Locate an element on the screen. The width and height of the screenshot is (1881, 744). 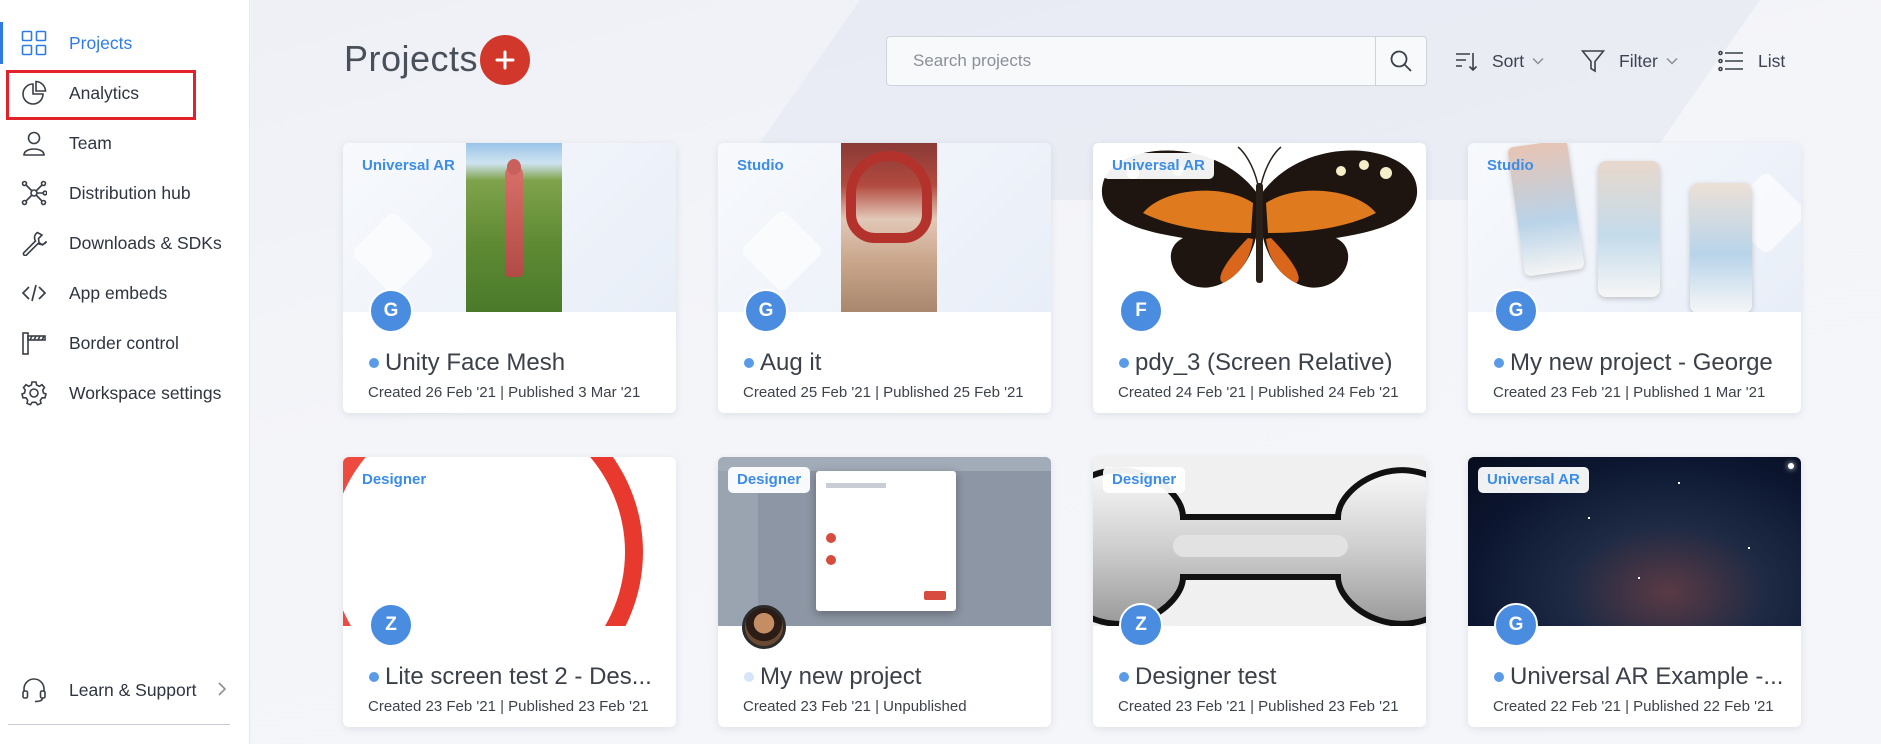
plus-icon is located at coordinates (505, 60).